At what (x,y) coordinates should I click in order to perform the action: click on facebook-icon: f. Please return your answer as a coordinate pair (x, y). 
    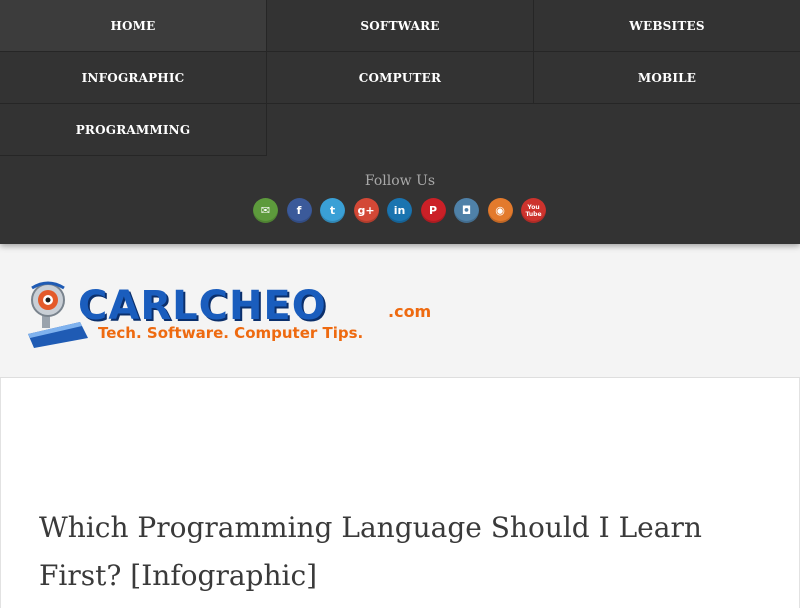
    Looking at the image, I should click on (299, 210).